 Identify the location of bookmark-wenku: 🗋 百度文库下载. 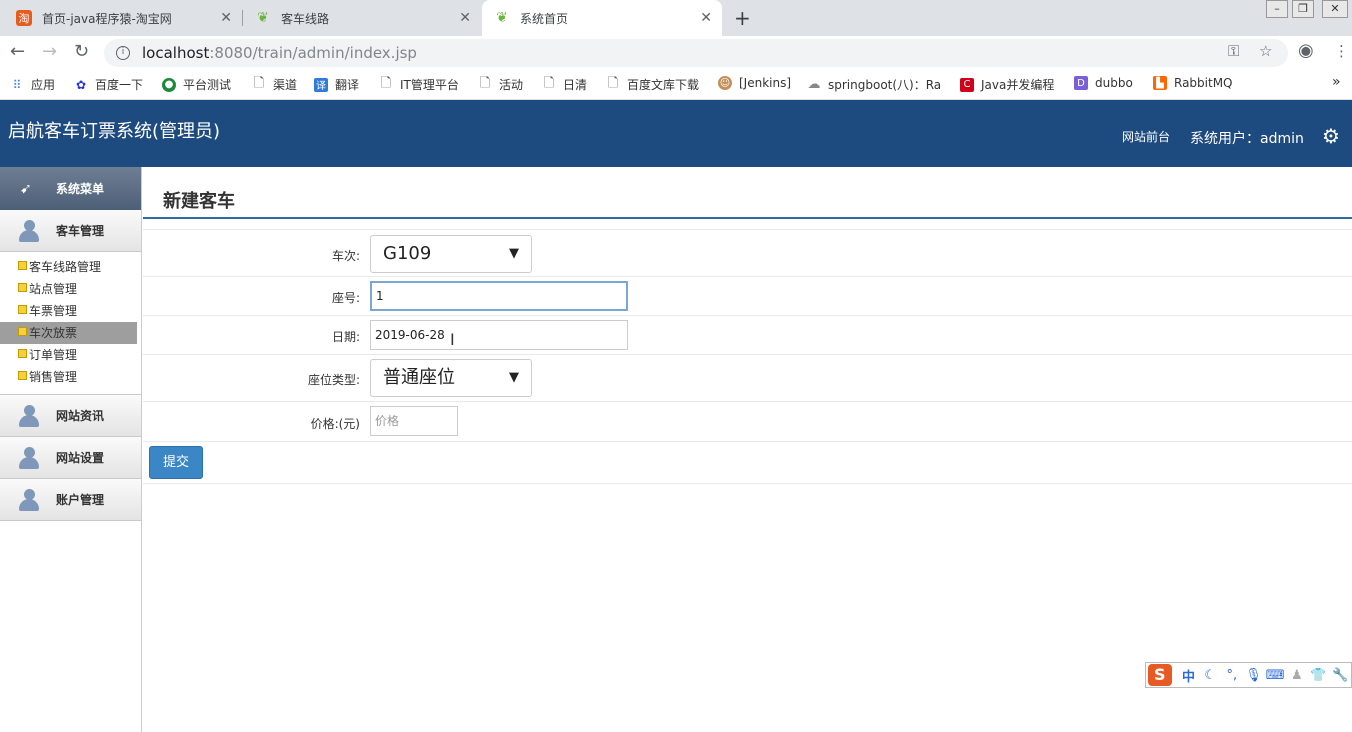
(652, 84).